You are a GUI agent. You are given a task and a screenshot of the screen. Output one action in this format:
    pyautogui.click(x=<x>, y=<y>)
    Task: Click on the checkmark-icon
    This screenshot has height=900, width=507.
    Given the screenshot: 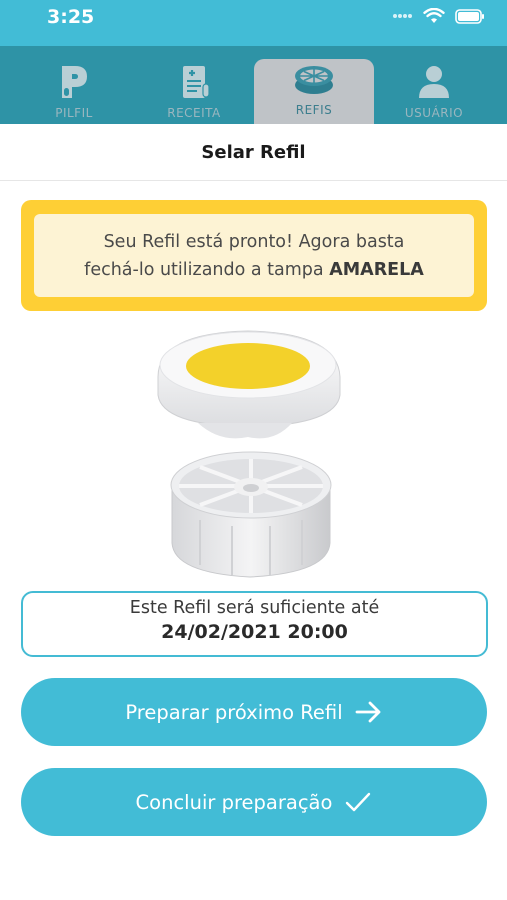 What is the action you would take?
    pyautogui.click(x=358, y=802)
    